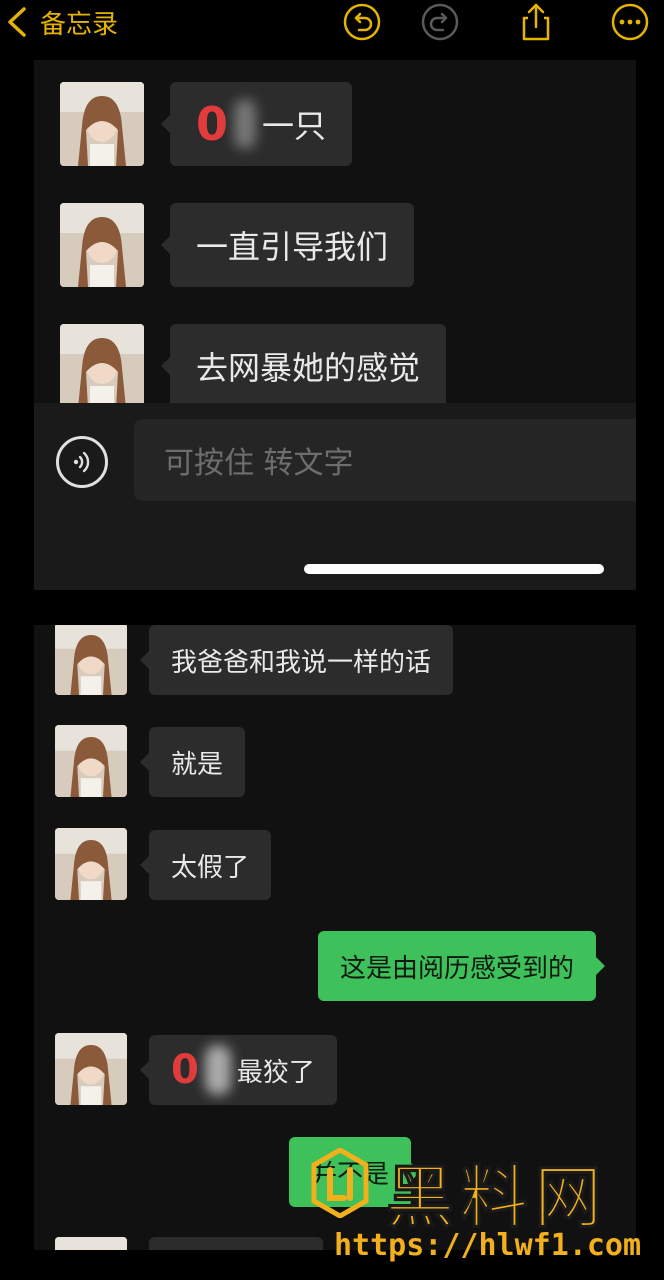  I want to click on back-label: 备忘录, so click(79, 24).